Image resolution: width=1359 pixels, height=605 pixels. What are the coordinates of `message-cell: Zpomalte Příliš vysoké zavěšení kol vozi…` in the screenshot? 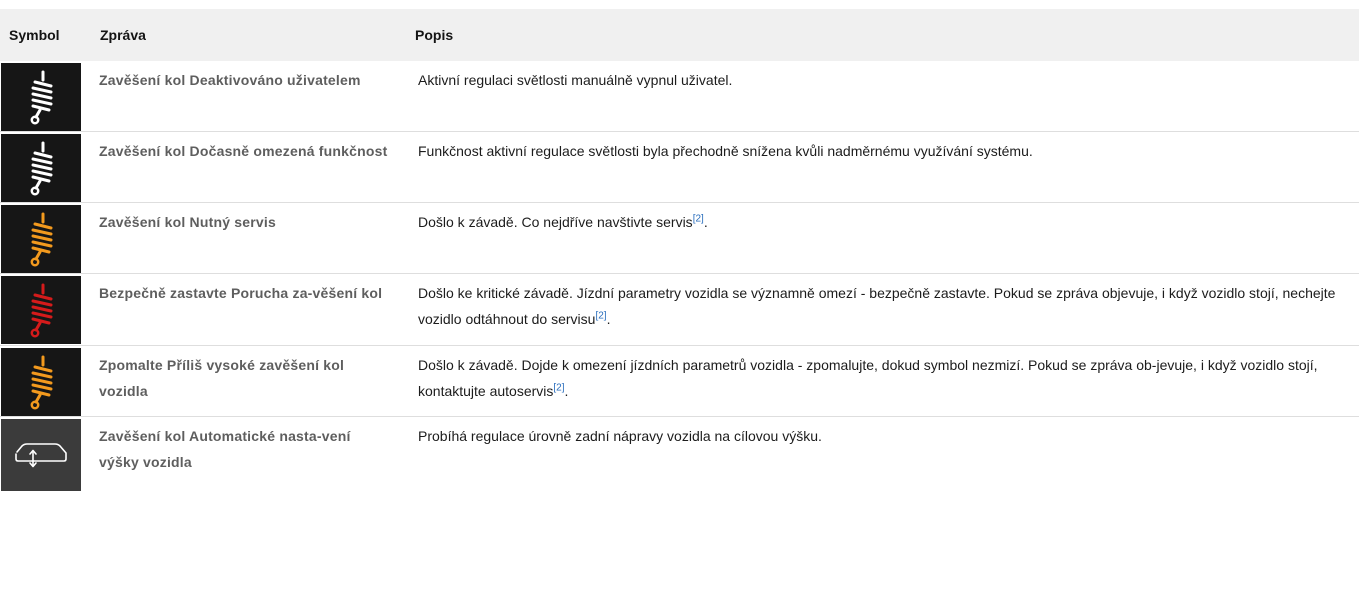 It's located at (222, 378).